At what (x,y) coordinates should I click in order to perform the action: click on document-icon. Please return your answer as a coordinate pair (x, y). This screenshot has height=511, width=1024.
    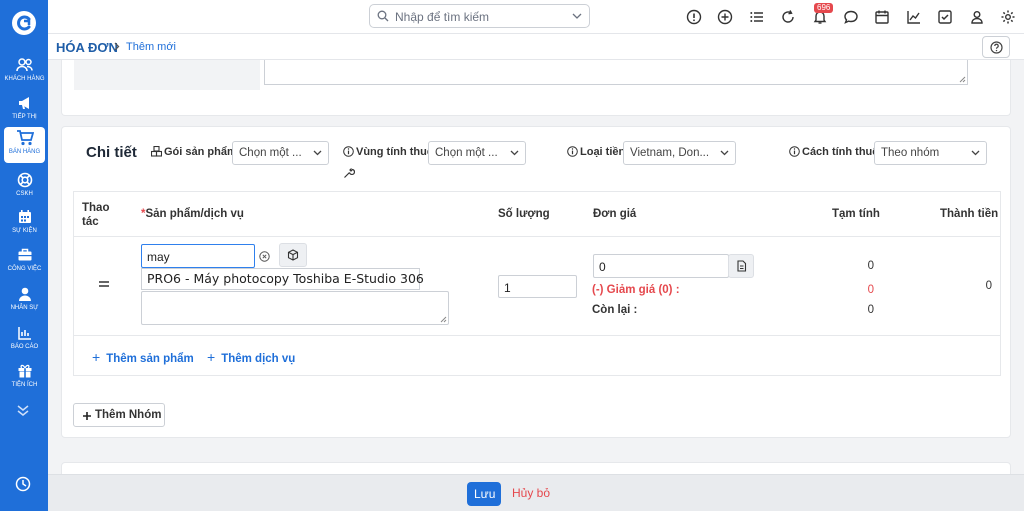
    Looking at the image, I should click on (742, 266).